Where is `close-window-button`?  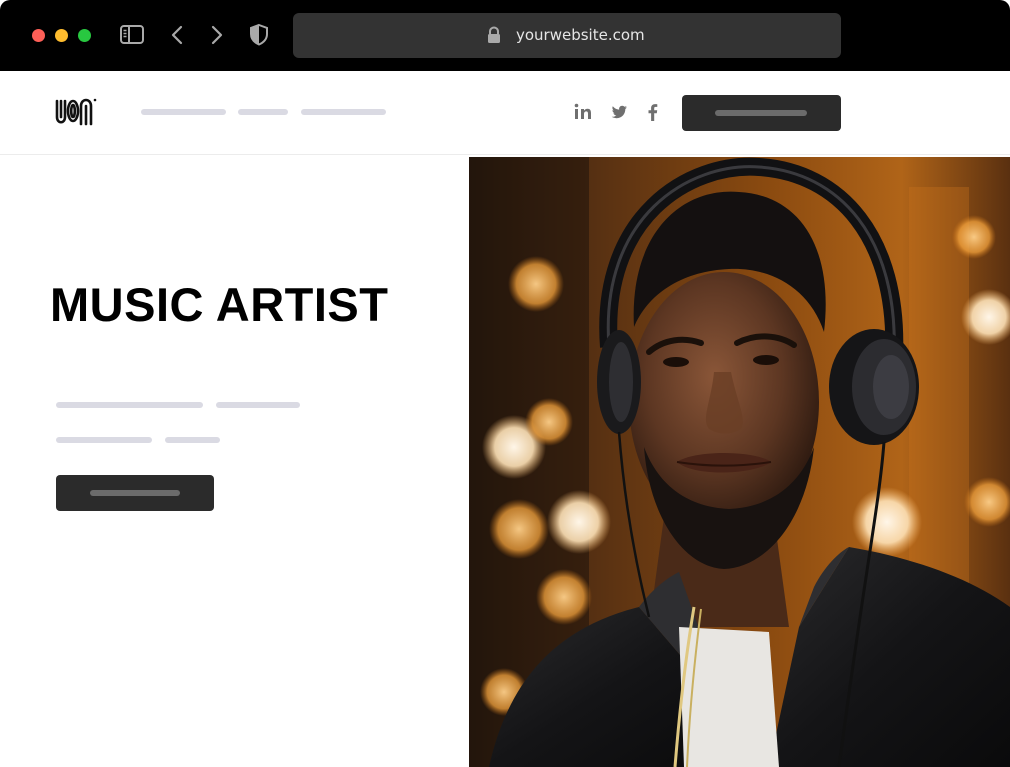
close-window-button is located at coordinates (38, 35).